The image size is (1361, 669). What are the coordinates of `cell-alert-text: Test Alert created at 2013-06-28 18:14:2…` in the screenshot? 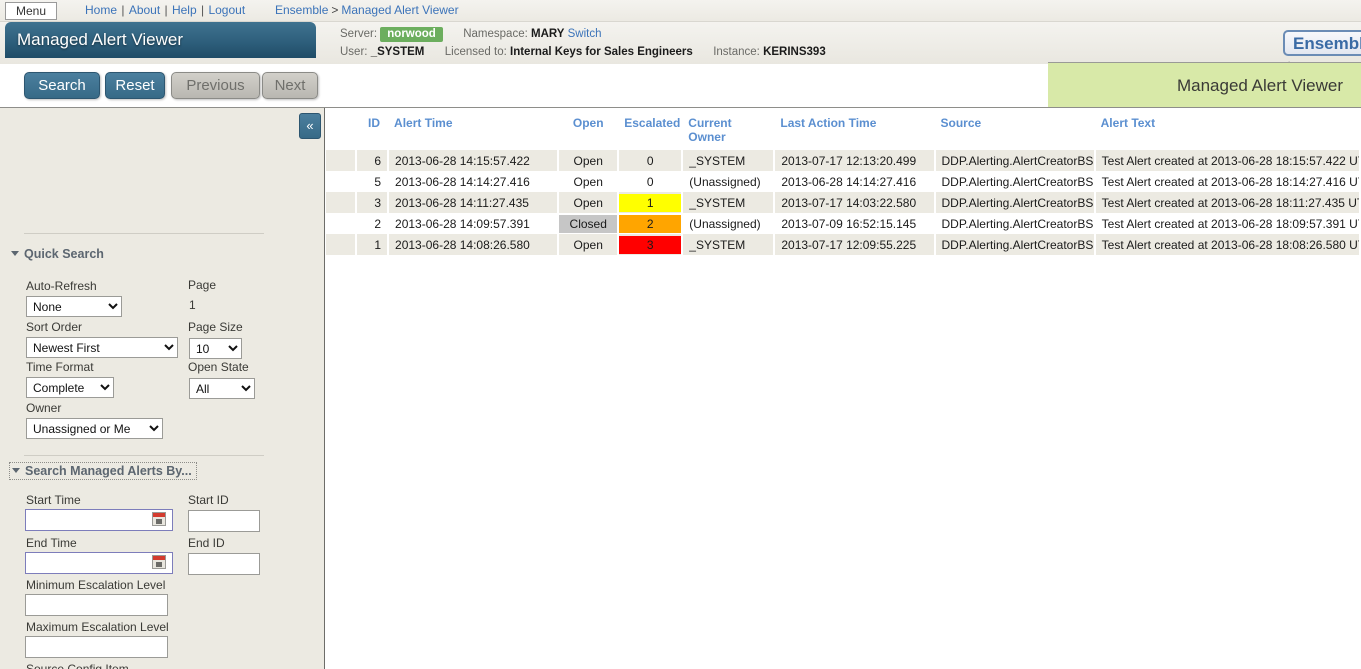 It's located at (1227, 181).